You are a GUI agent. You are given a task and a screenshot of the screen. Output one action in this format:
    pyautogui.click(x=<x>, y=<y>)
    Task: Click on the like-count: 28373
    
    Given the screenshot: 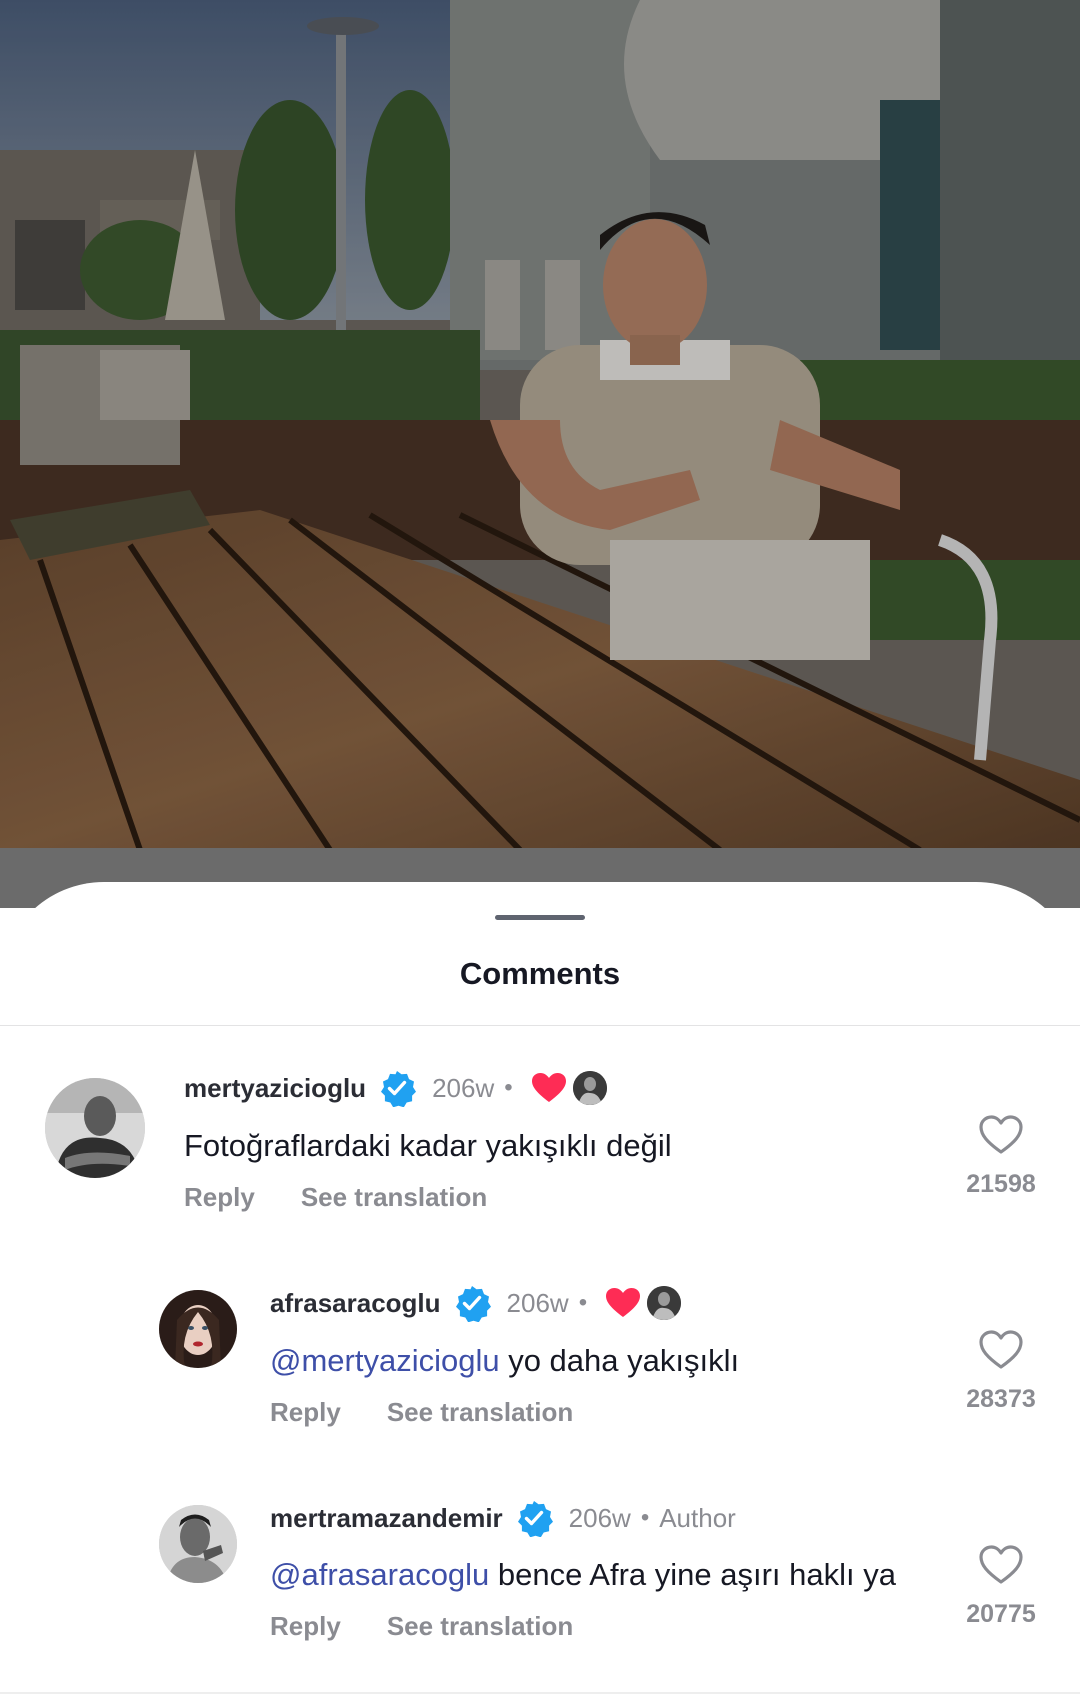 What is the action you would take?
    pyautogui.click(x=1001, y=1399)
    